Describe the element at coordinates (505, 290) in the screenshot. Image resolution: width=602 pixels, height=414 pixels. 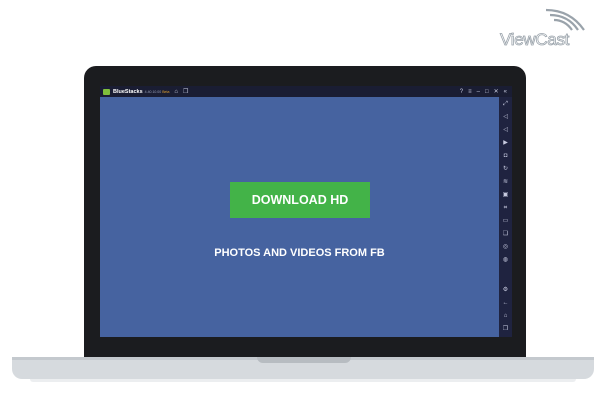
I see `settings-icon: ⚙` at that location.